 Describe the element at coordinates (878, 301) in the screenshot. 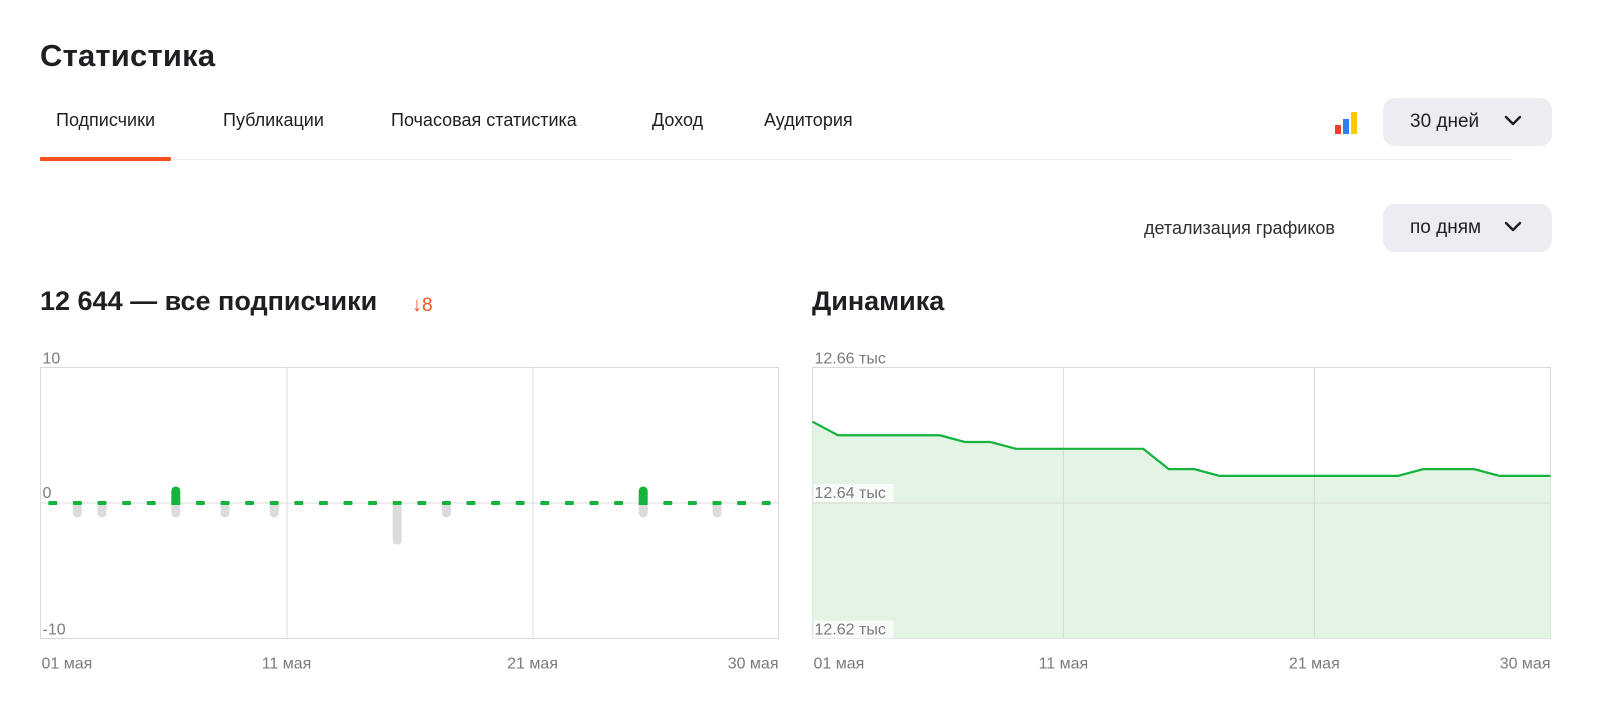

I see `dynamics-title: Динамика` at that location.